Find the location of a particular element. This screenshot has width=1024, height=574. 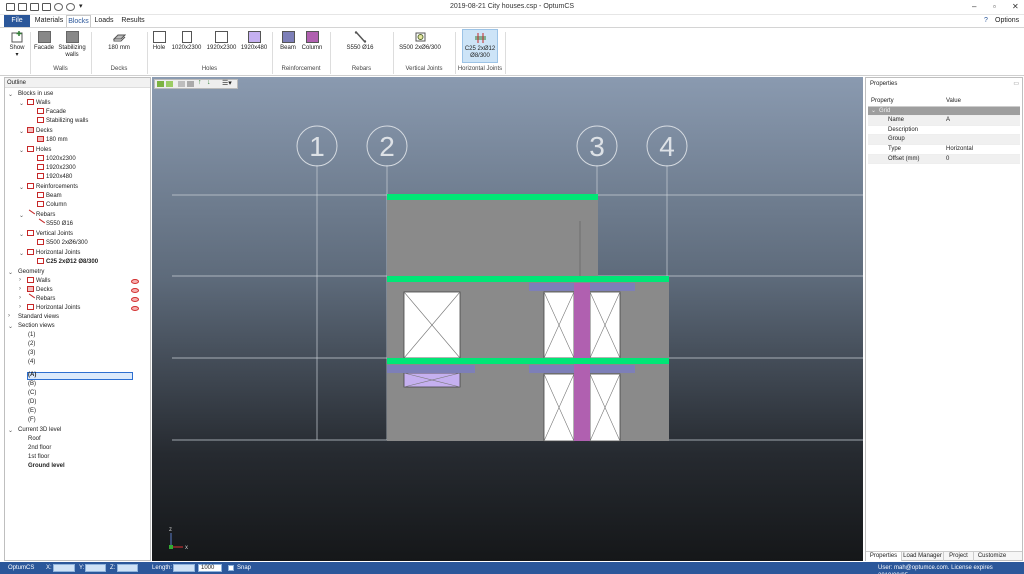

section-view-3: (3) is located at coordinates (31, 353).